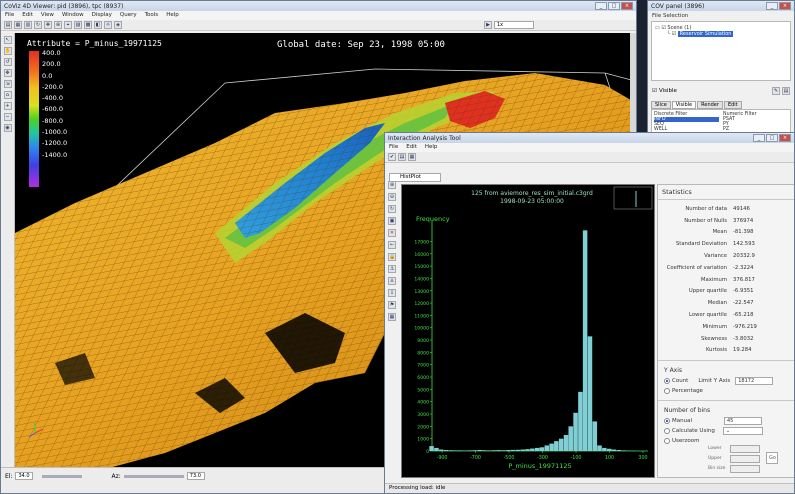  Describe the element at coordinates (786, 91) in the screenshot. I see `layers-icon: ▤` at that location.